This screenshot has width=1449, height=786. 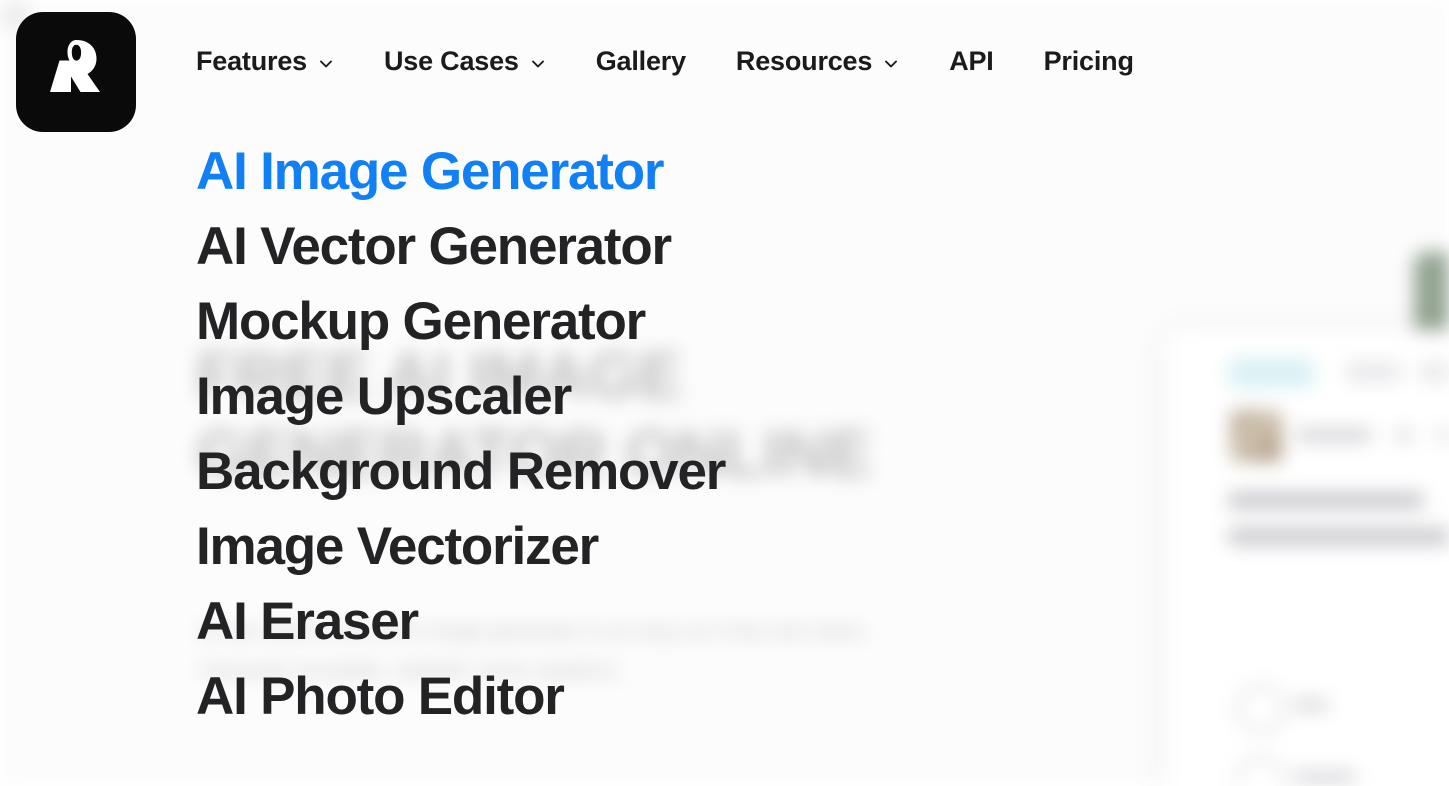 I want to click on nav-item-label: Resources, so click(x=804, y=61).